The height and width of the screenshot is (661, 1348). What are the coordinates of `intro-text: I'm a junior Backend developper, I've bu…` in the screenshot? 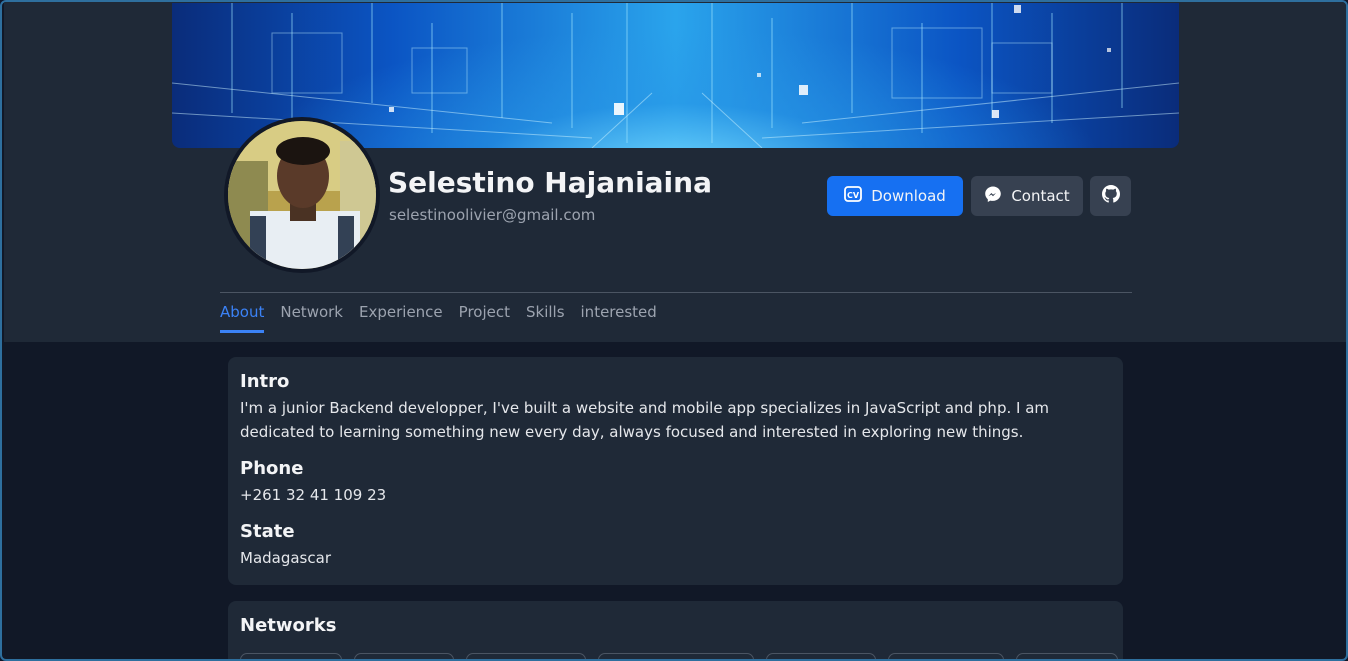 It's located at (644, 420).